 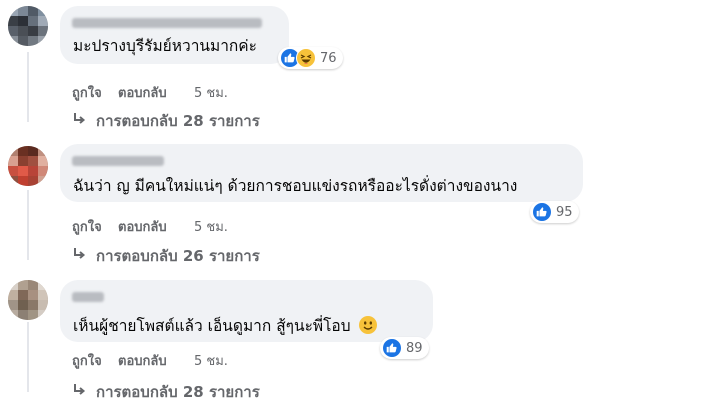 What do you see at coordinates (414, 348) in the screenshot?
I see `reaction-count: 89` at bounding box center [414, 348].